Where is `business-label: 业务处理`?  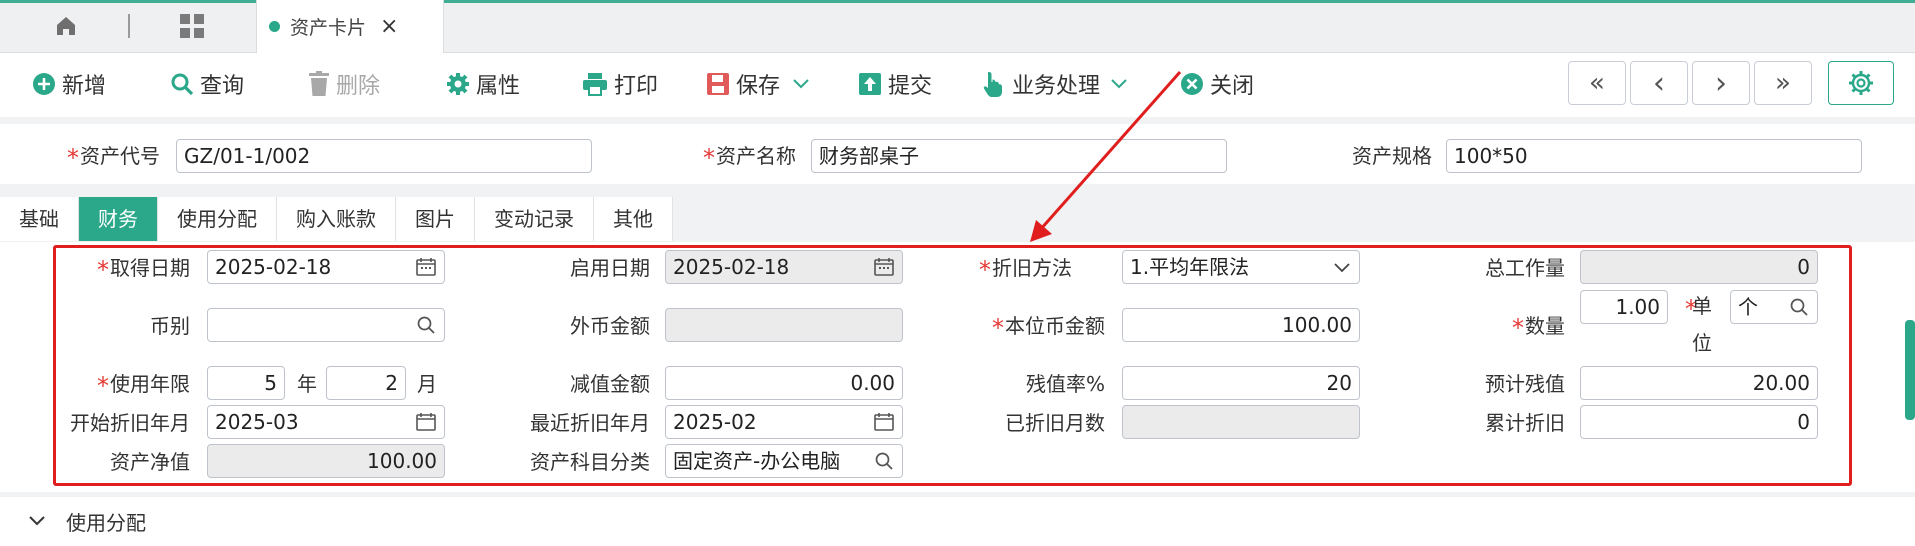 business-label: 业务处理 is located at coordinates (1056, 86).